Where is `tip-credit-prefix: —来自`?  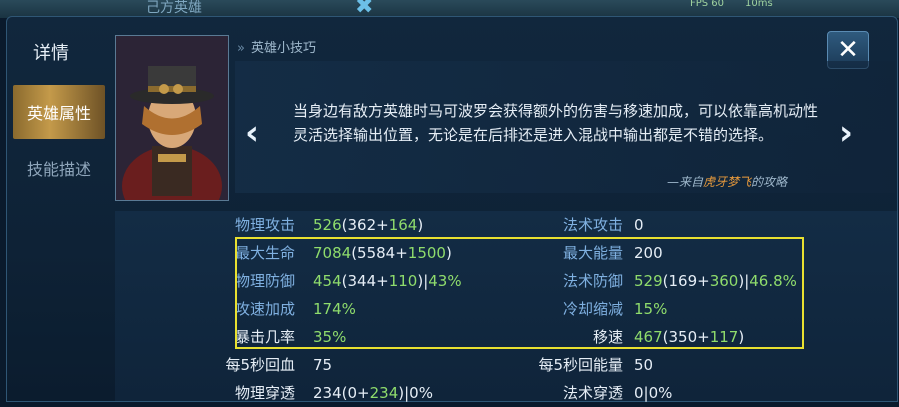
tip-credit-prefix: —来自 is located at coordinates (685, 182).